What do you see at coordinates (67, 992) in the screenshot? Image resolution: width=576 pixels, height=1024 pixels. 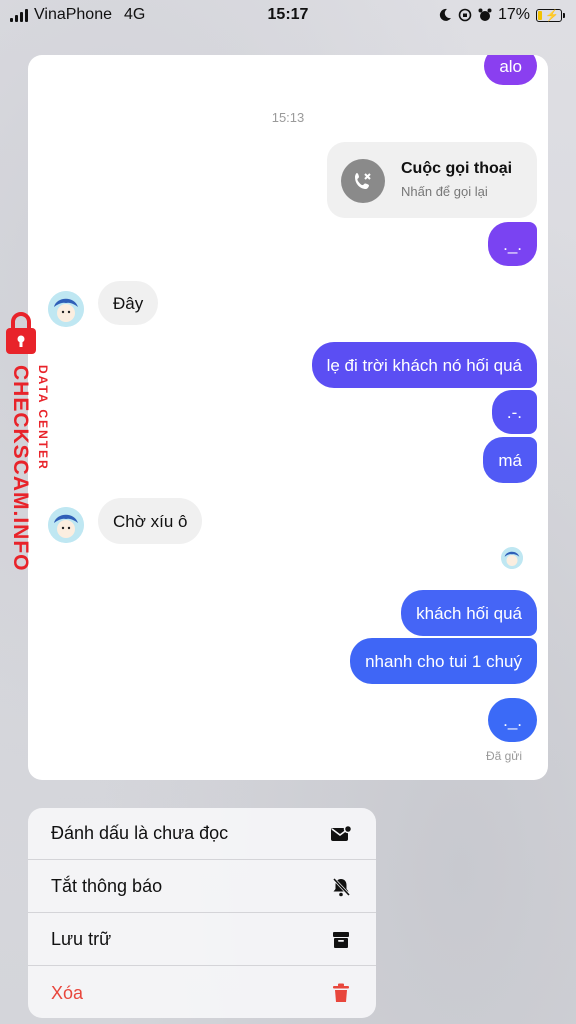 I see `menu-item-label: Xóa` at bounding box center [67, 992].